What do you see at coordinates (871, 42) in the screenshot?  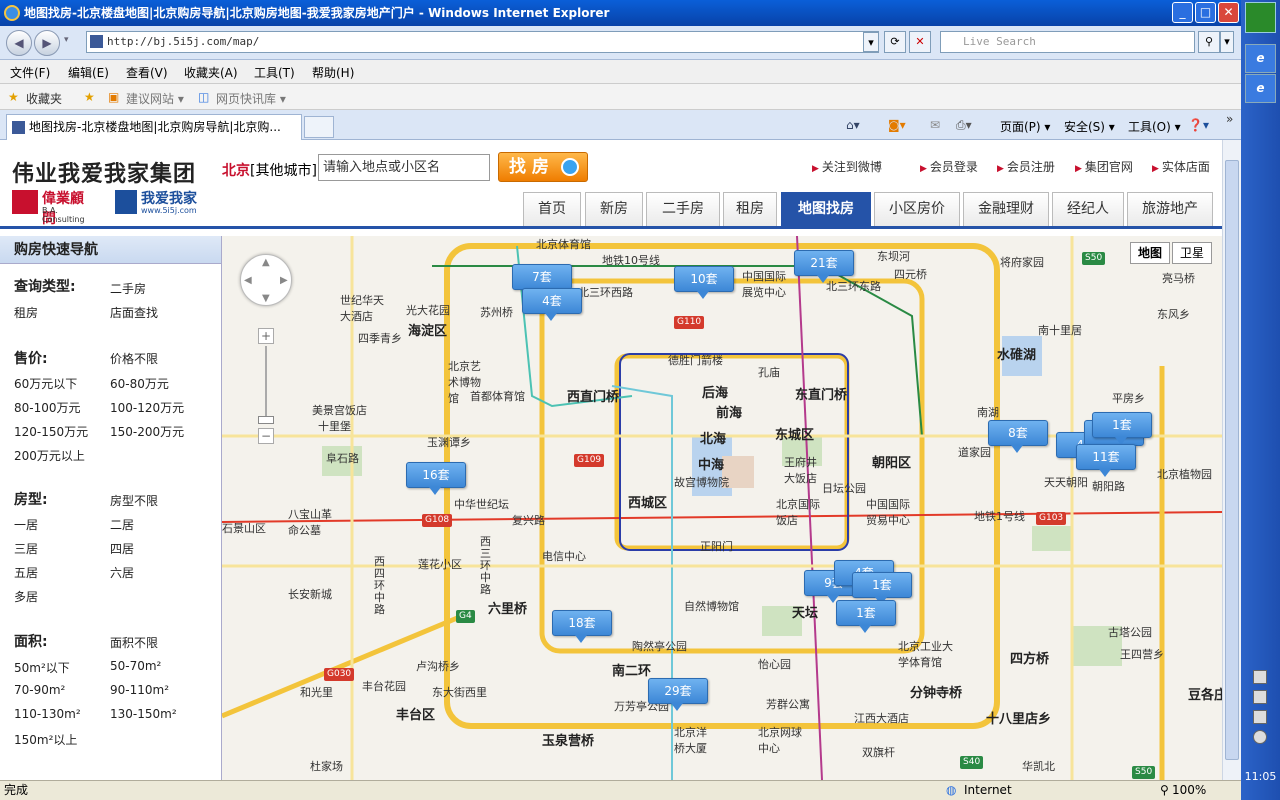 I see `address-dropdown-icon: ▾` at bounding box center [871, 42].